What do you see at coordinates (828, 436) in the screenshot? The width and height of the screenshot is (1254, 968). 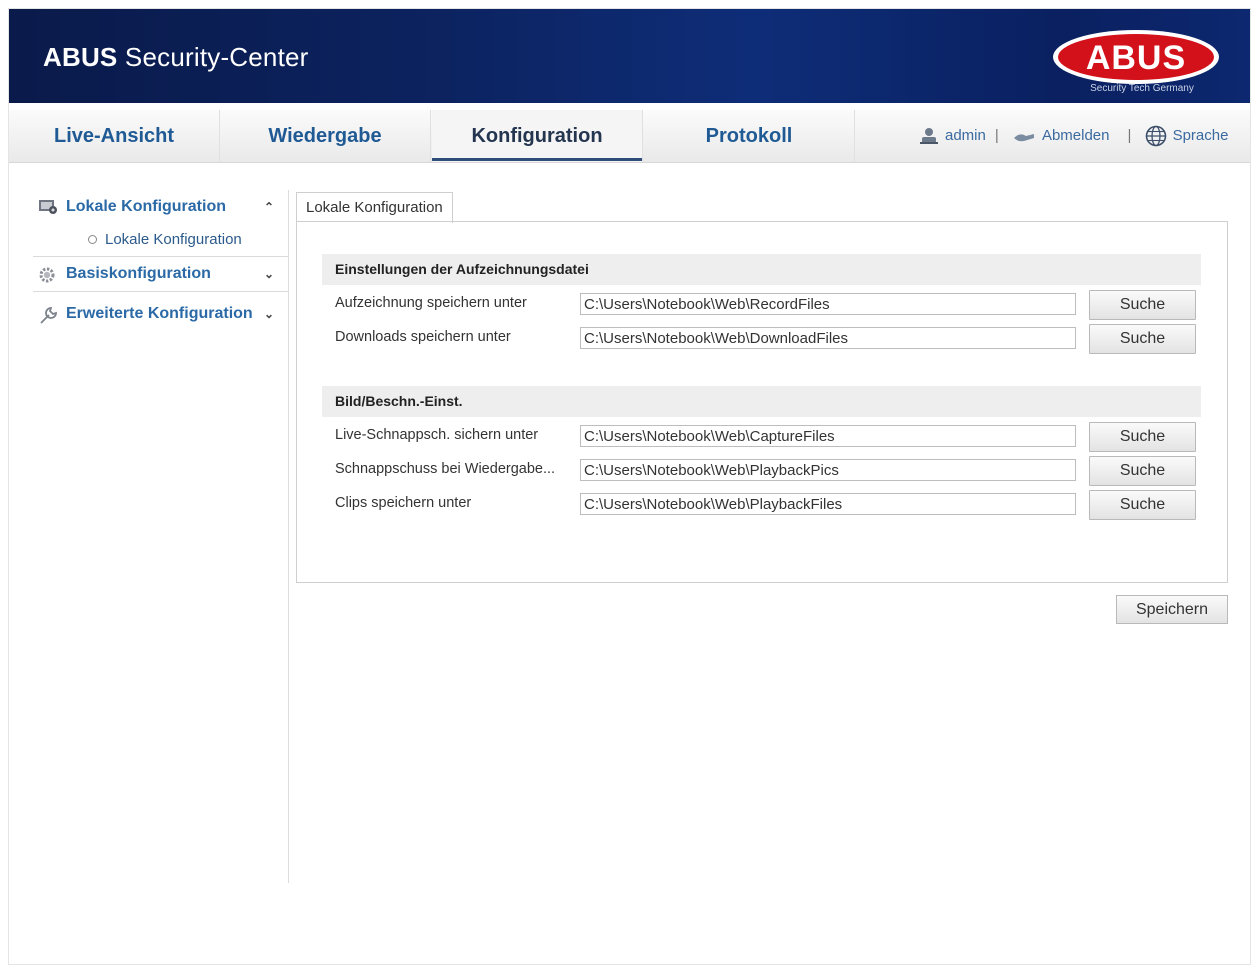 I see `live-snapshot-path-input` at bounding box center [828, 436].